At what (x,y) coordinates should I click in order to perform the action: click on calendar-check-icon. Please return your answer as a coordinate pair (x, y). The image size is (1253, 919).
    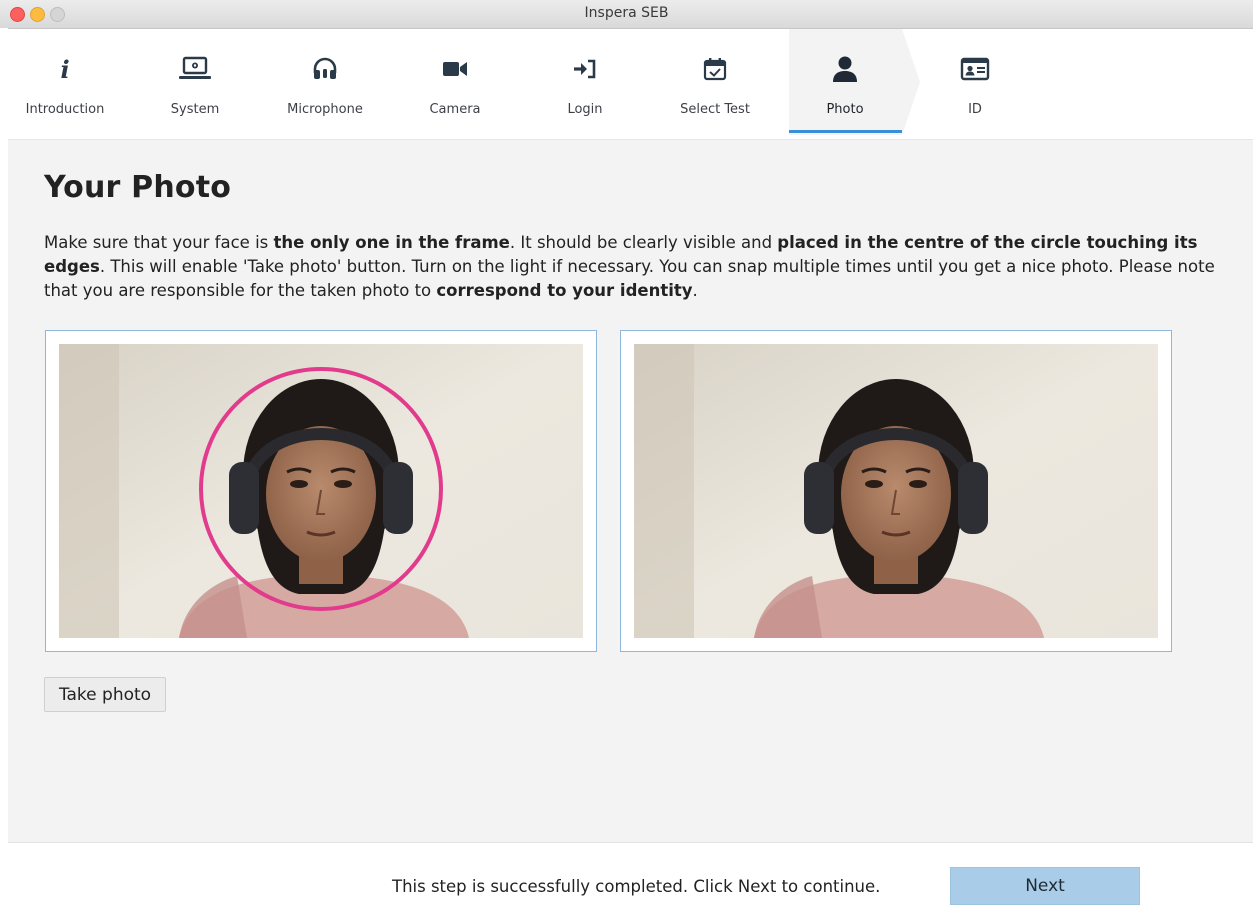
    Looking at the image, I should click on (715, 69).